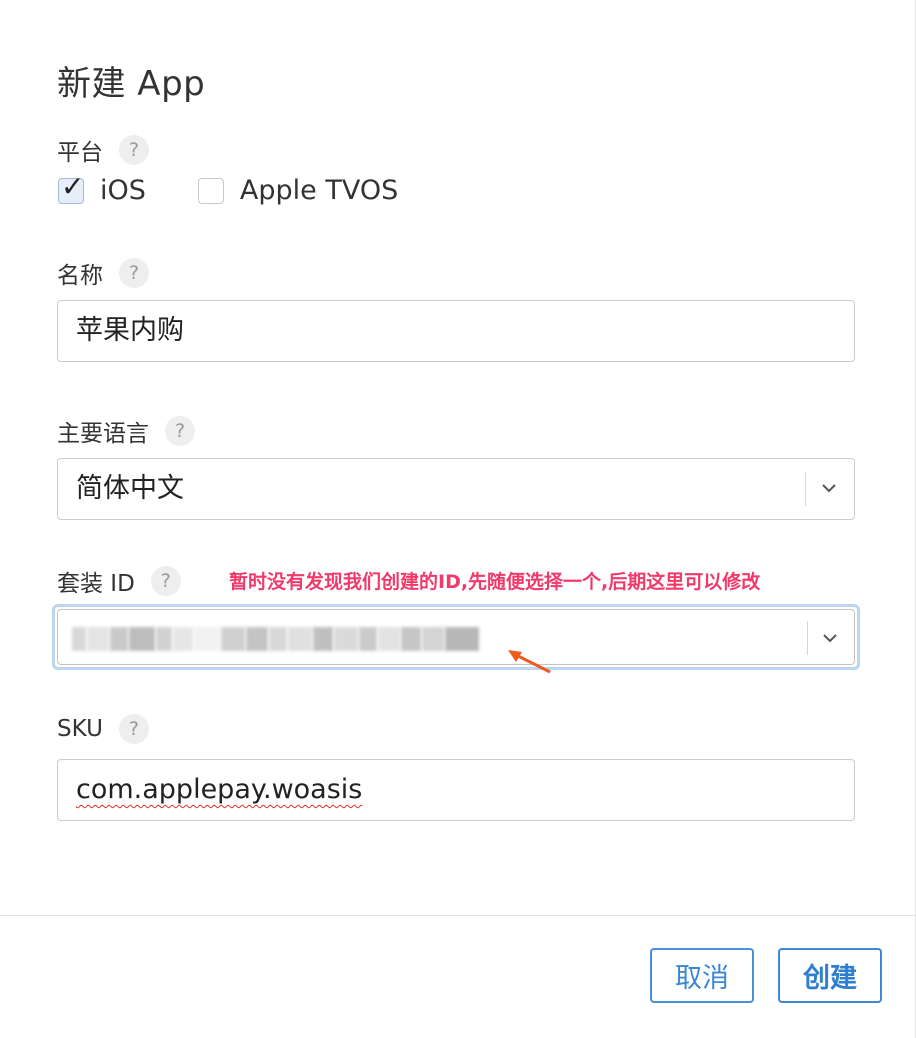 This screenshot has height=1038, width=916. What do you see at coordinates (103, 434) in the screenshot?
I see `language-label: 主要语言` at bounding box center [103, 434].